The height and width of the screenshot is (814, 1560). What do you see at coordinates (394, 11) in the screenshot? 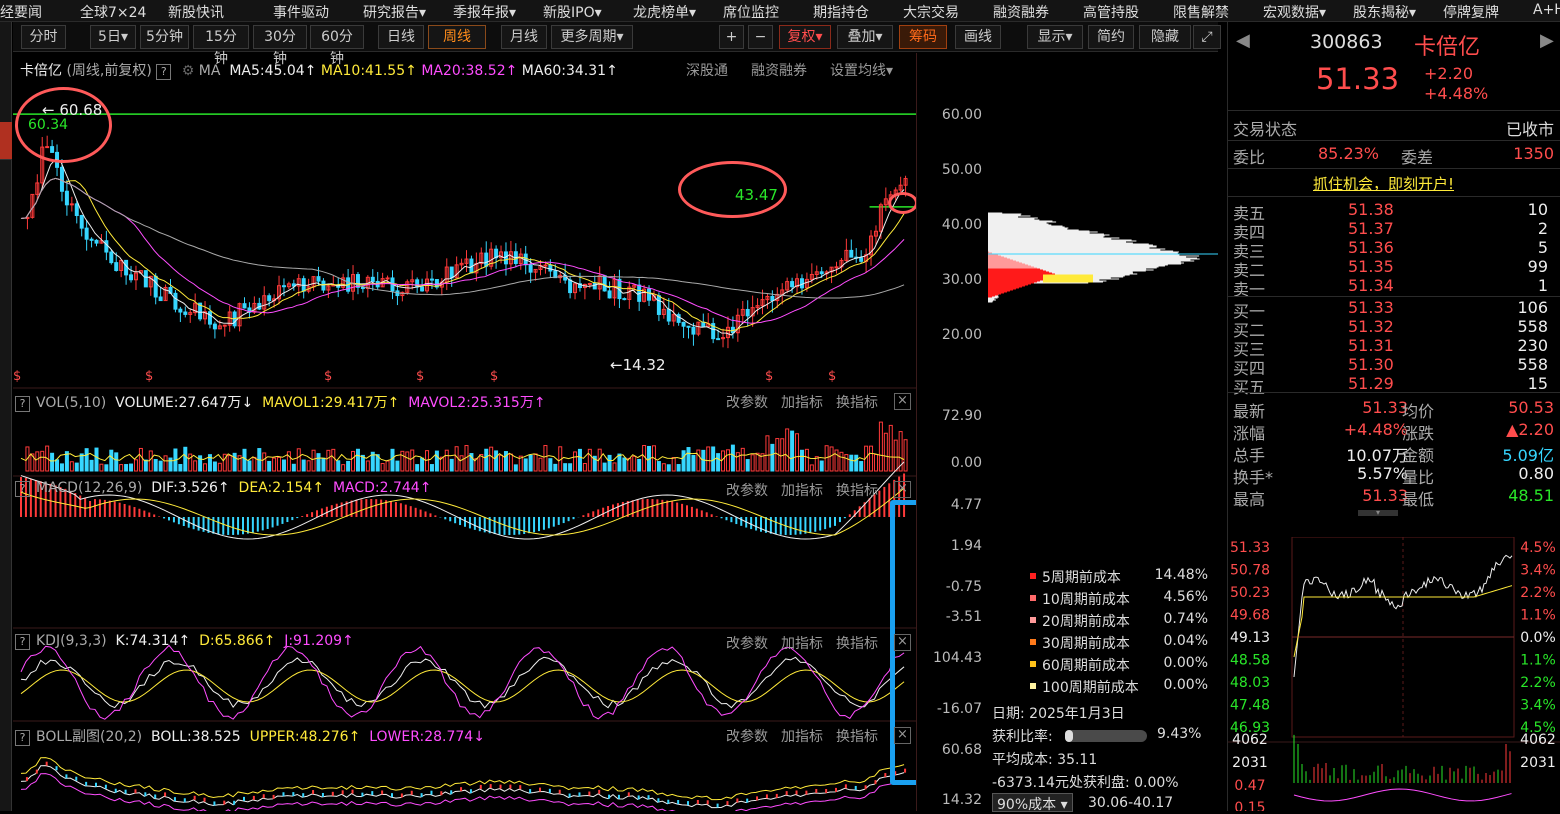
I see `topnav-item: 研究报告▾` at bounding box center [394, 11].